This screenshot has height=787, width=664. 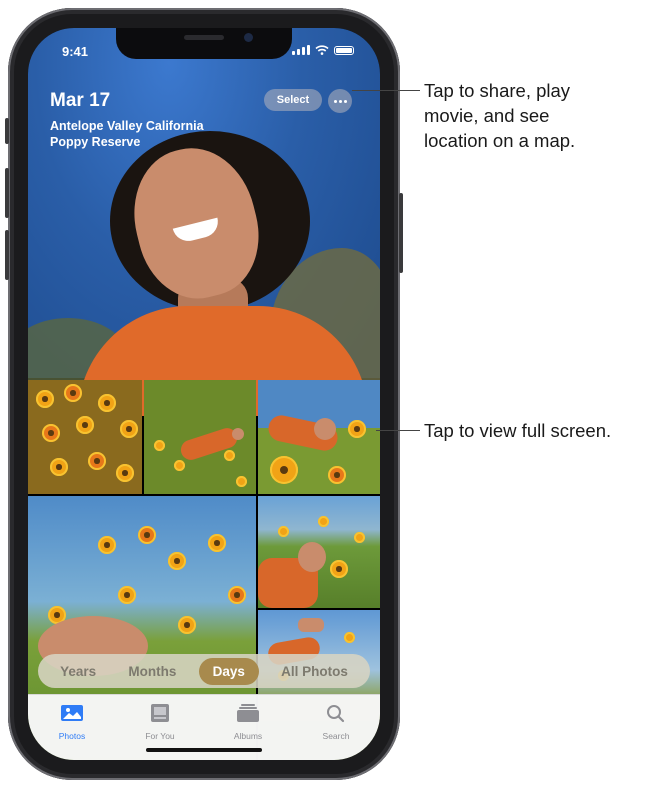 I want to click on tab-albums: Albums, so click(x=248, y=722).